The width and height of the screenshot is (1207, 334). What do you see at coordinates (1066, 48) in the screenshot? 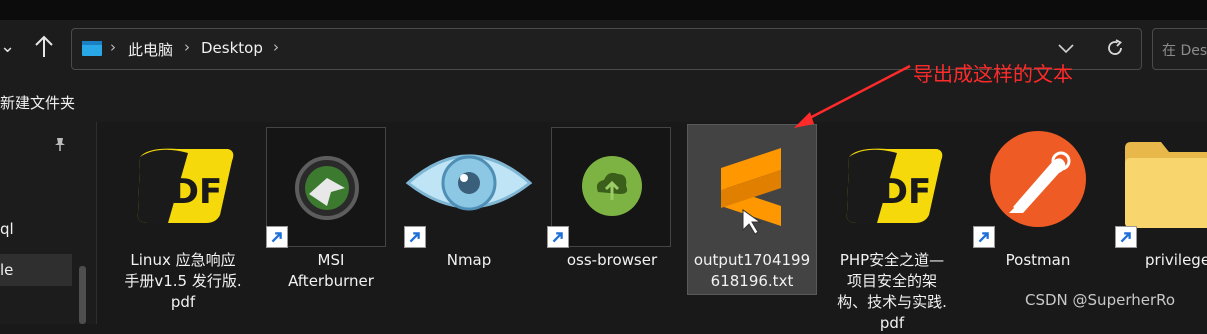
I see `chevron-down-icon` at bounding box center [1066, 48].